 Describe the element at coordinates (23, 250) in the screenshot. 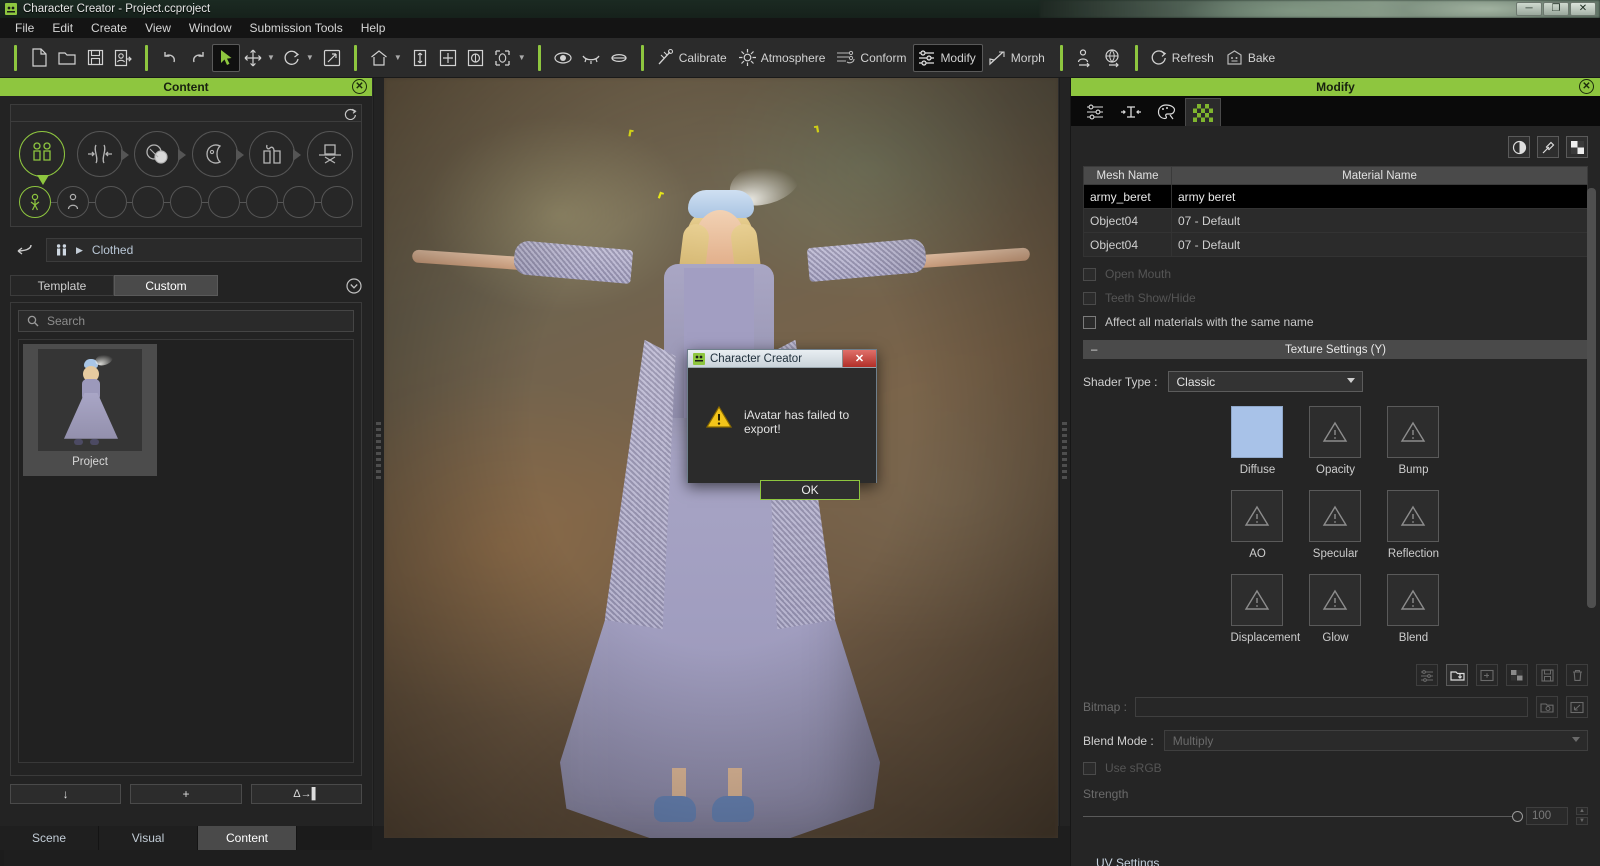

I see `back-arrow-icon` at that location.